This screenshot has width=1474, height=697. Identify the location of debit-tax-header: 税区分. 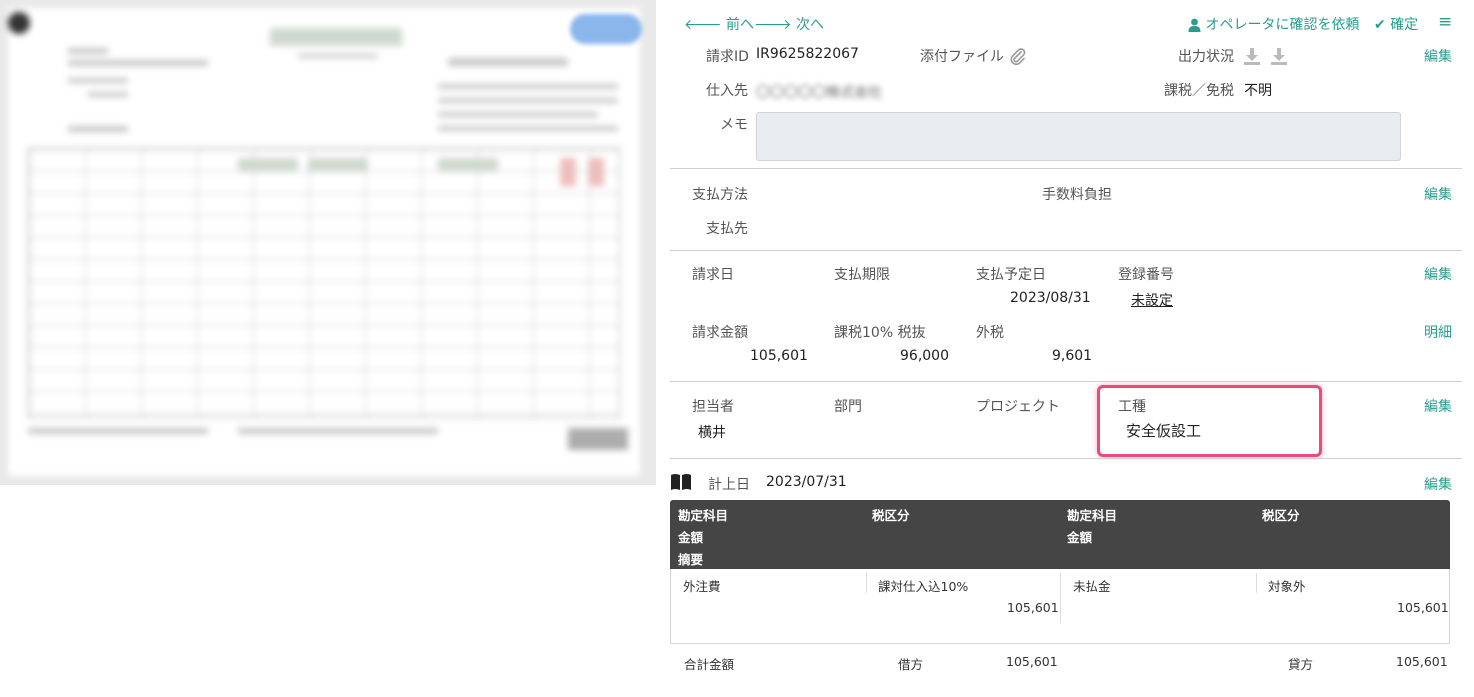
(891, 515).